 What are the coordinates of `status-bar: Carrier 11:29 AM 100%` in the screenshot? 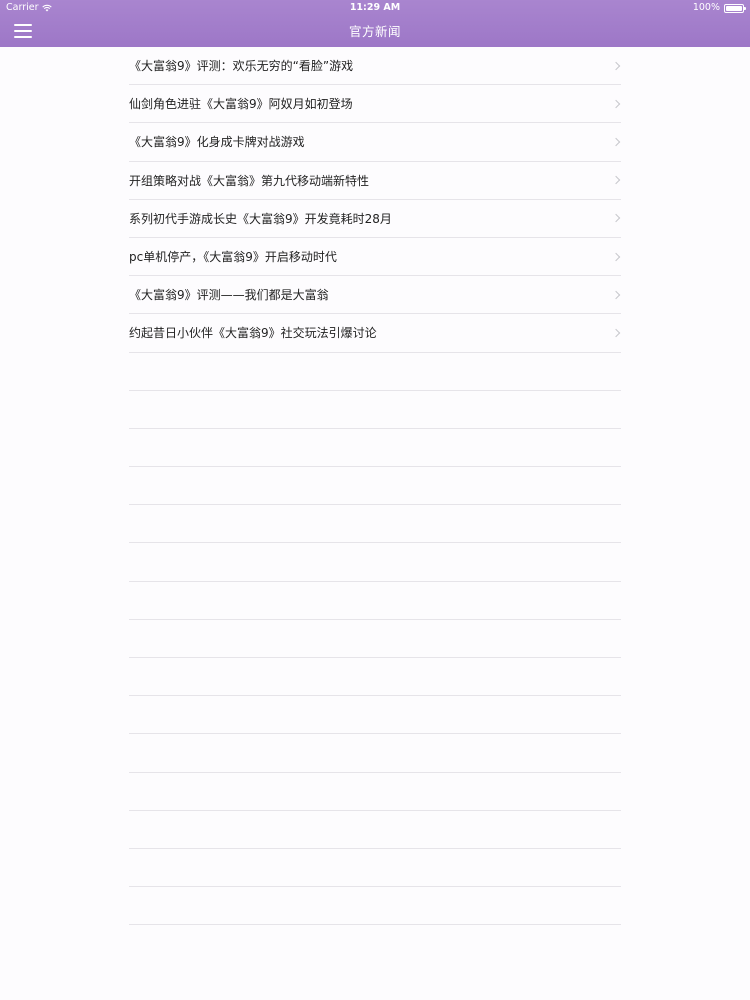 It's located at (375, 8).